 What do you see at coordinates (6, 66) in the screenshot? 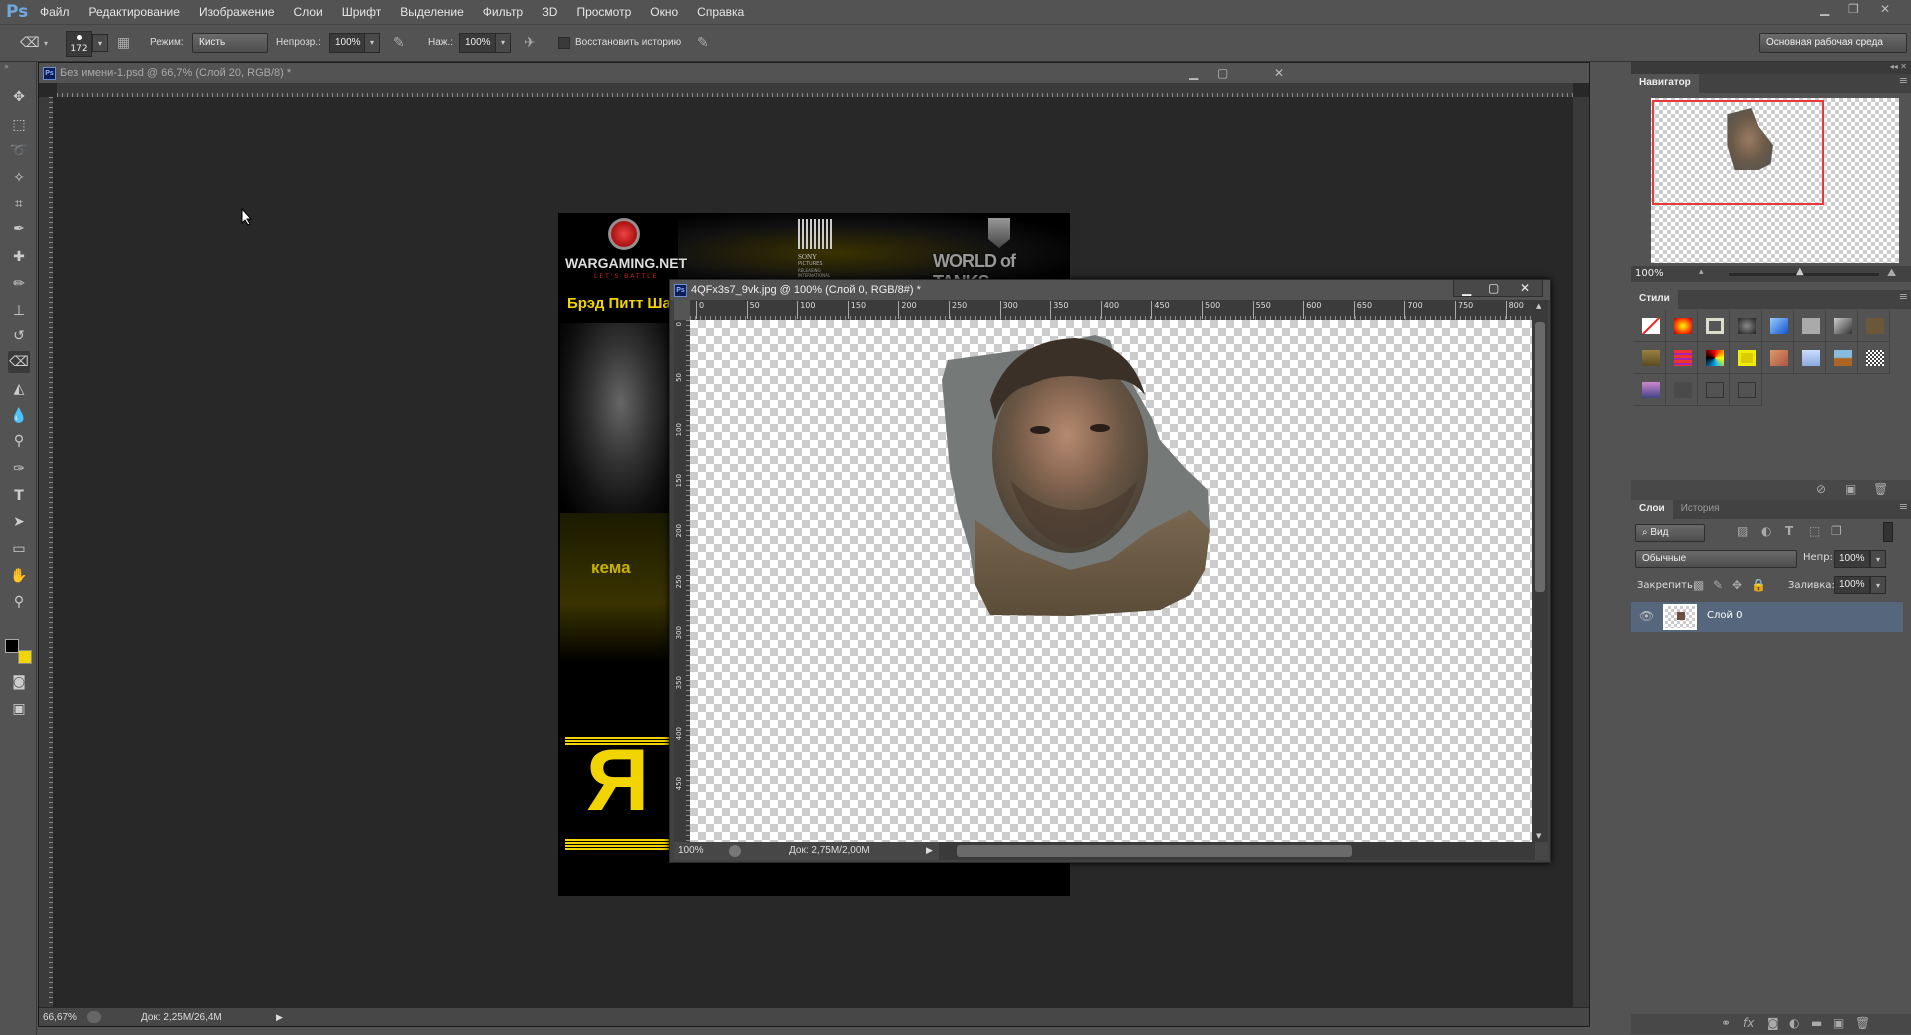
I see `collapse-toolbar-icon: »` at bounding box center [6, 66].